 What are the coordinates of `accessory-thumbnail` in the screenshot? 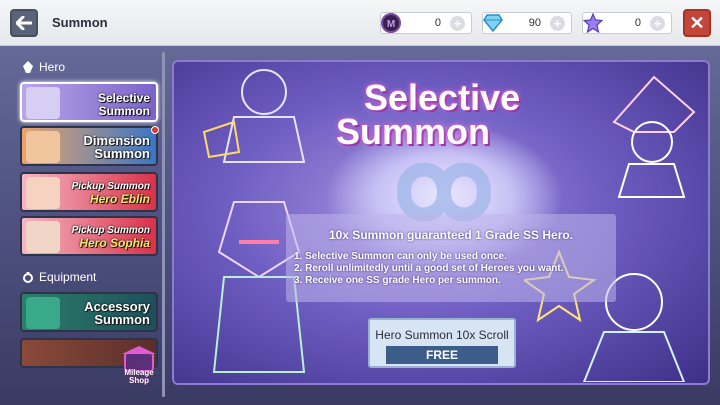 It's located at (43, 313).